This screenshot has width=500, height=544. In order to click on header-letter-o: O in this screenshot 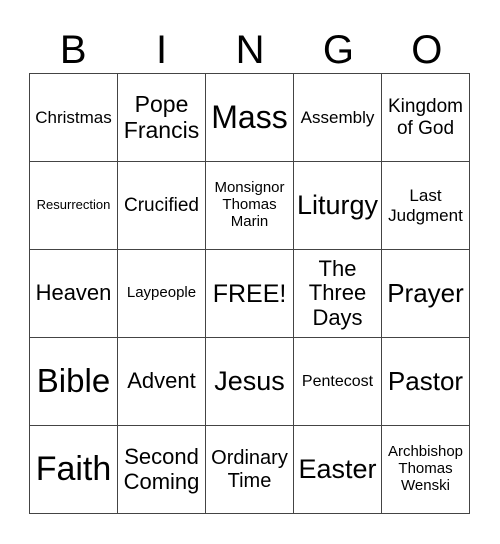, I will do `click(427, 50)`.